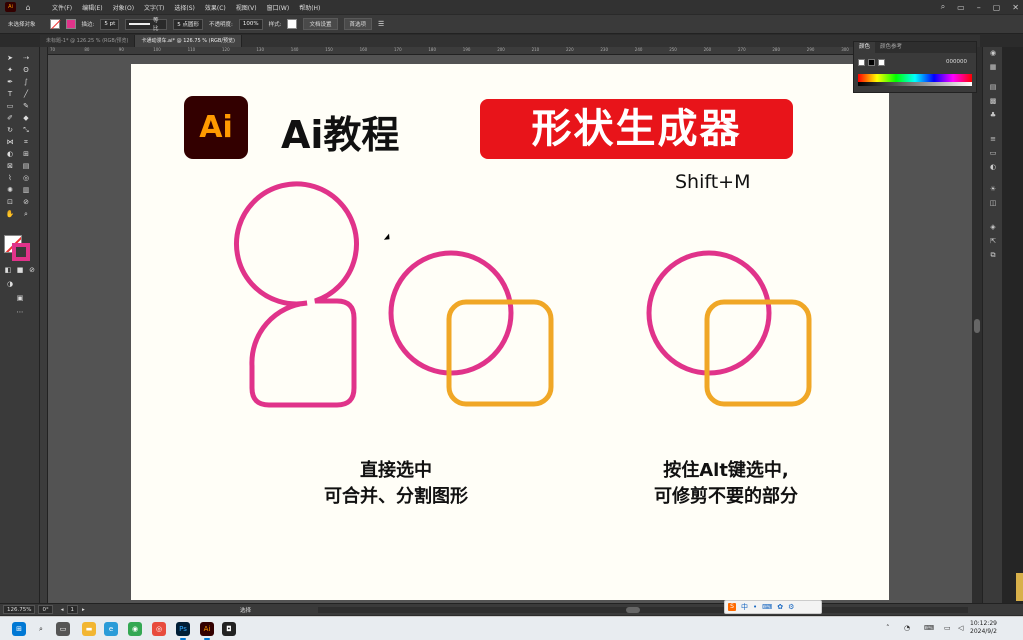 The image size is (1023, 640). I want to click on restore-icon: ▢, so click(997, 7).